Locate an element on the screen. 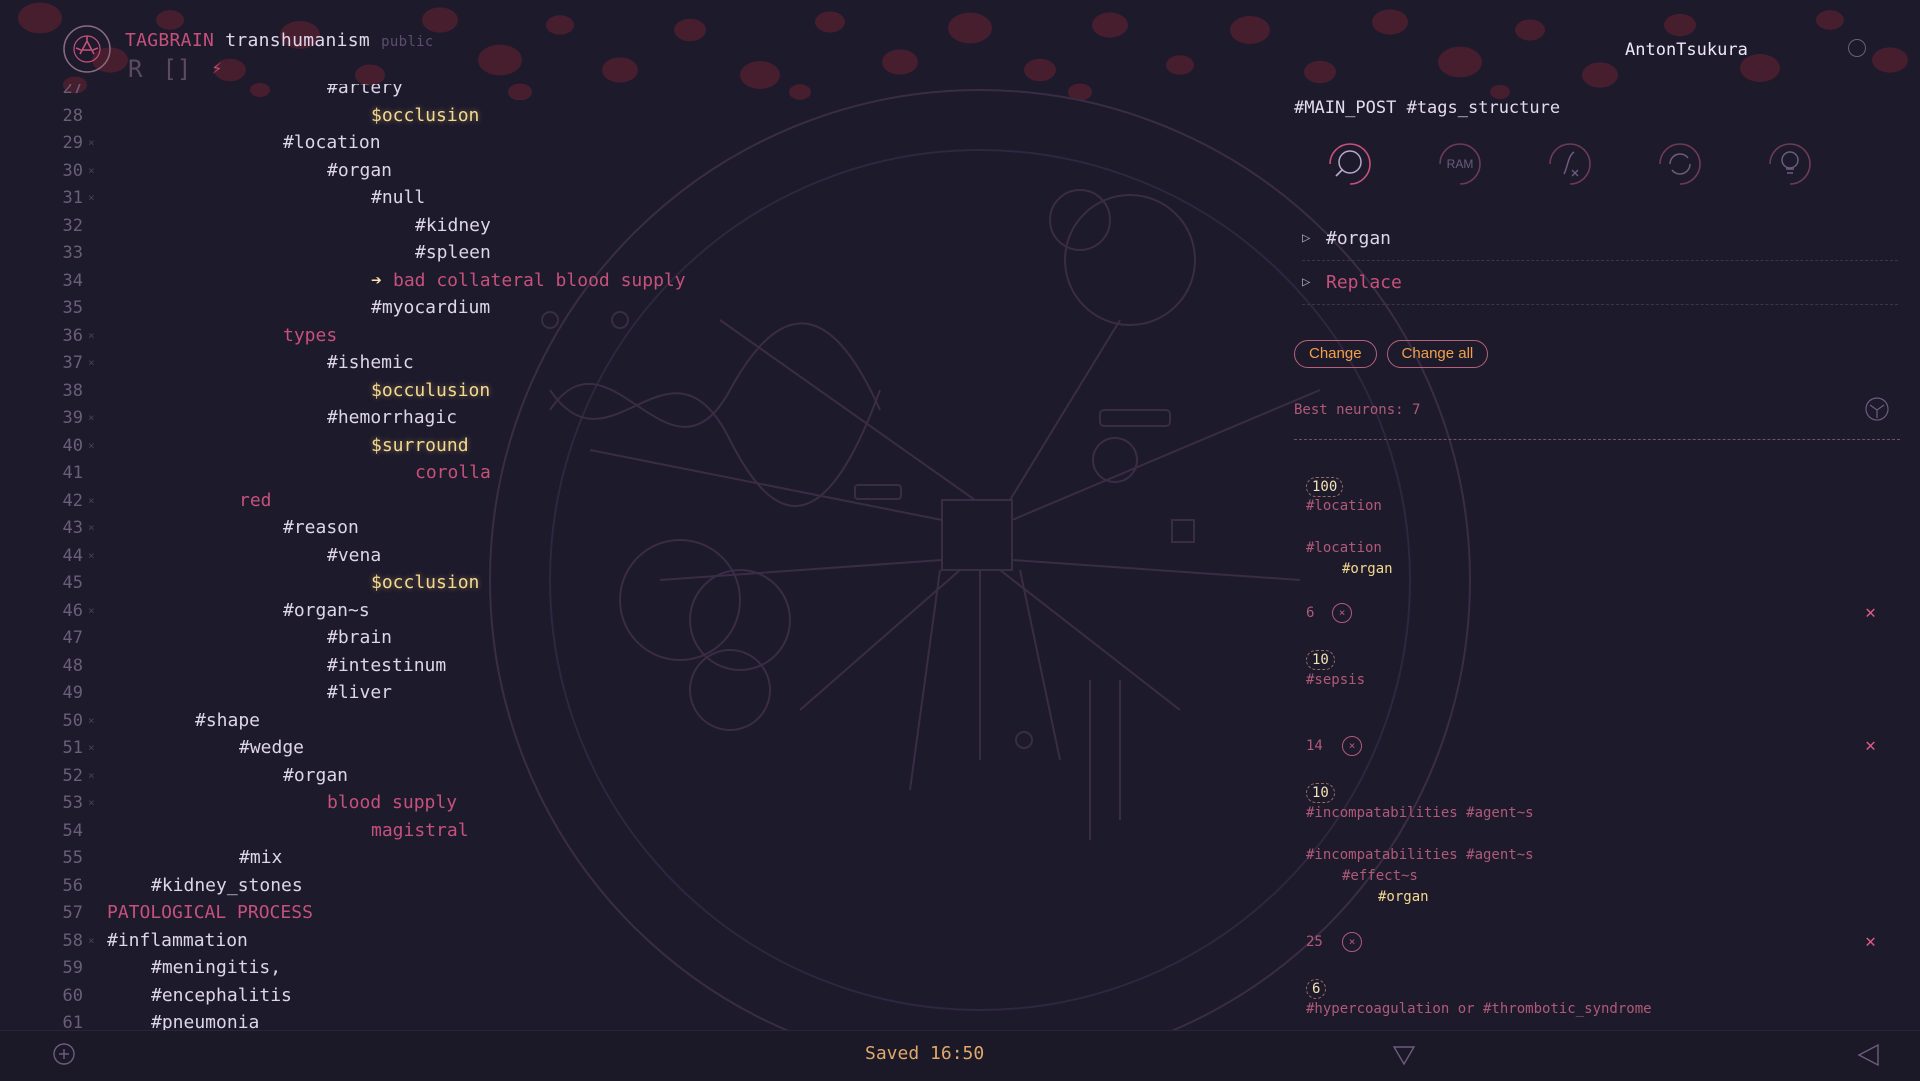 The image size is (1920, 1081). text-token: types is located at coordinates (310, 336).